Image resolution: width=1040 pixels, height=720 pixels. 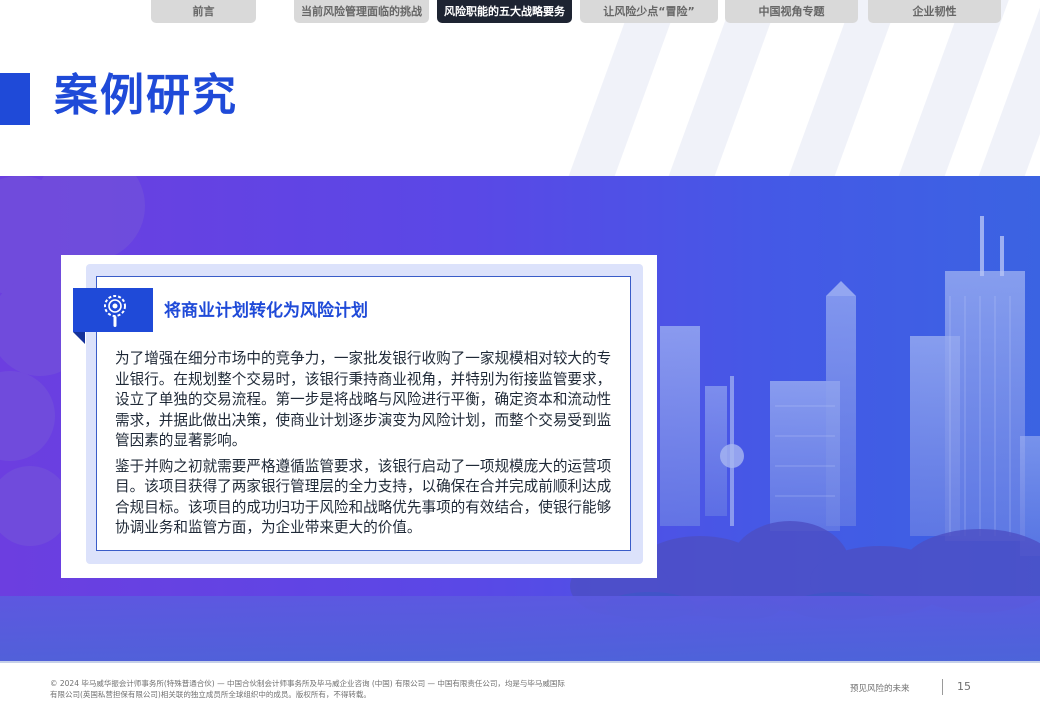 I want to click on tab-preface: 前言, so click(x=203, y=11).